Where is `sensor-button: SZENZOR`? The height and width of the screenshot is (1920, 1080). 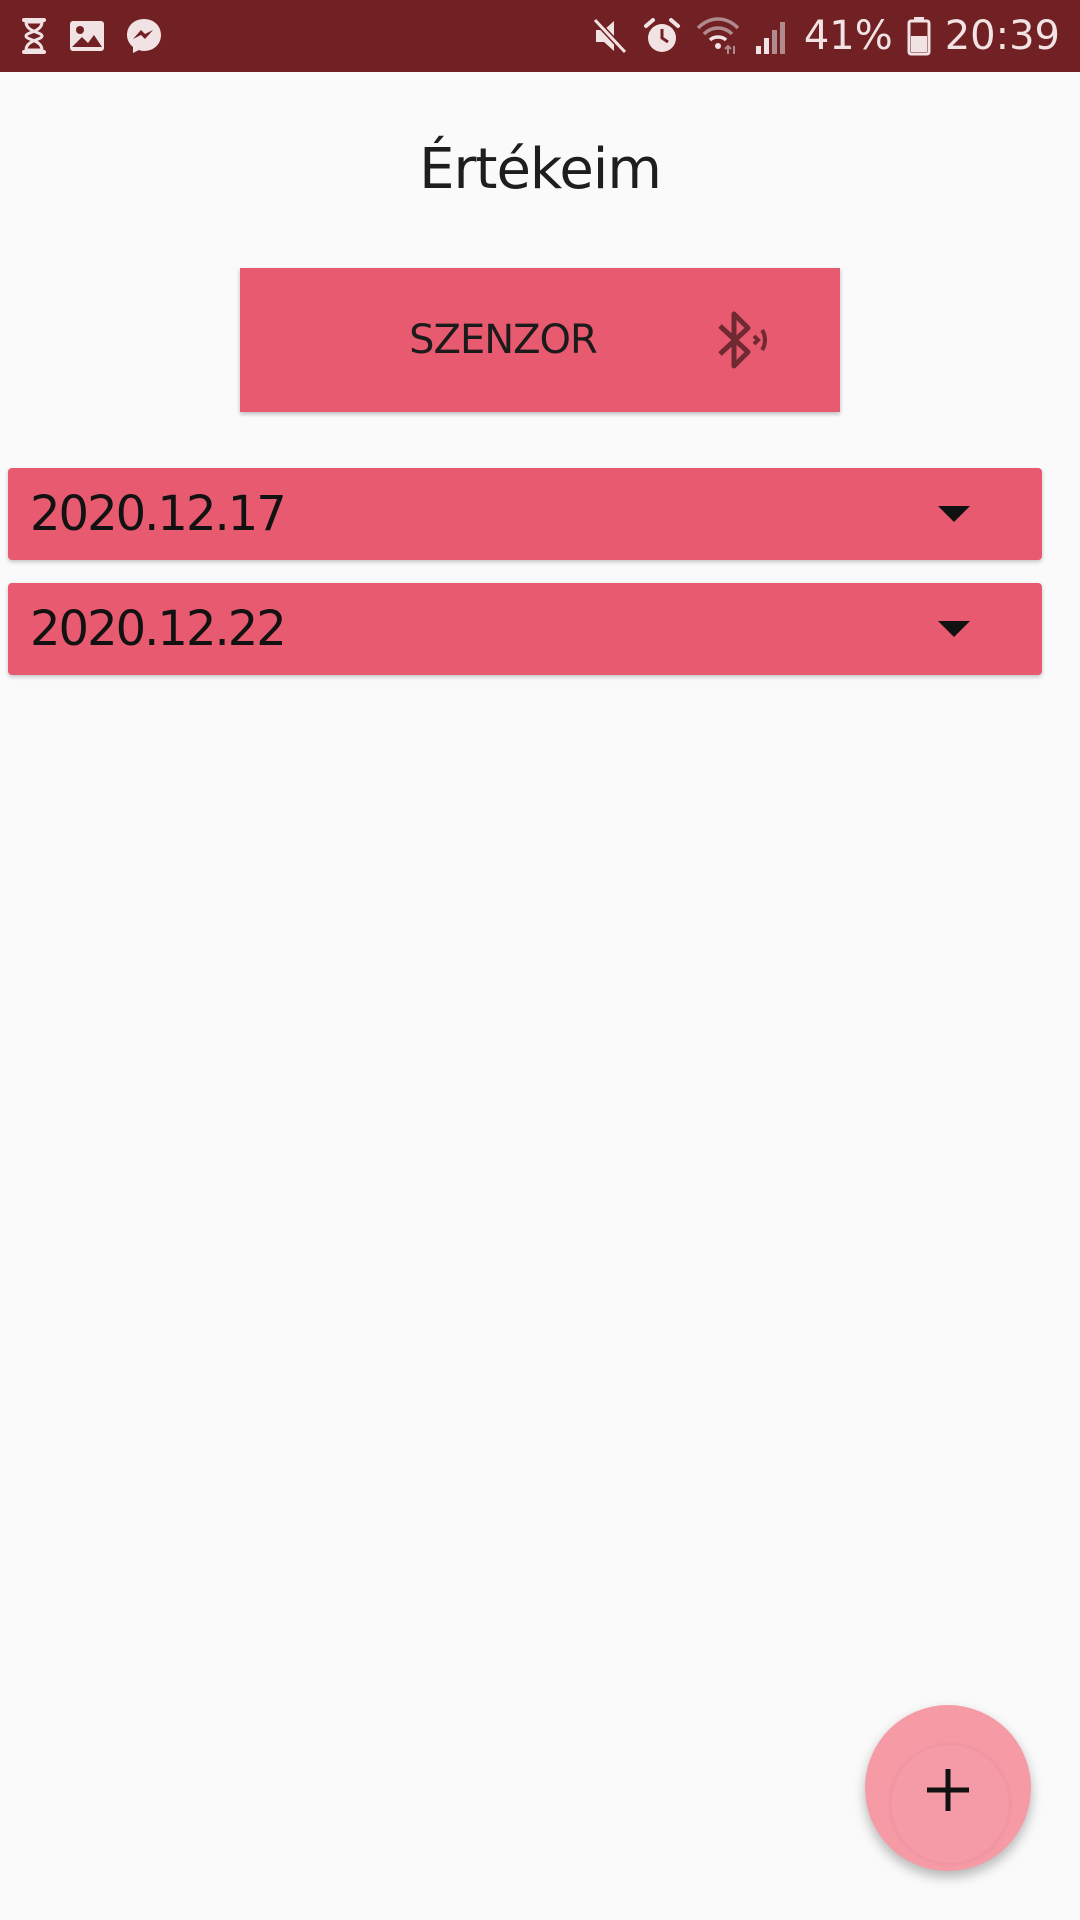 sensor-button: SZENZOR is located at coordinates (540, 340).